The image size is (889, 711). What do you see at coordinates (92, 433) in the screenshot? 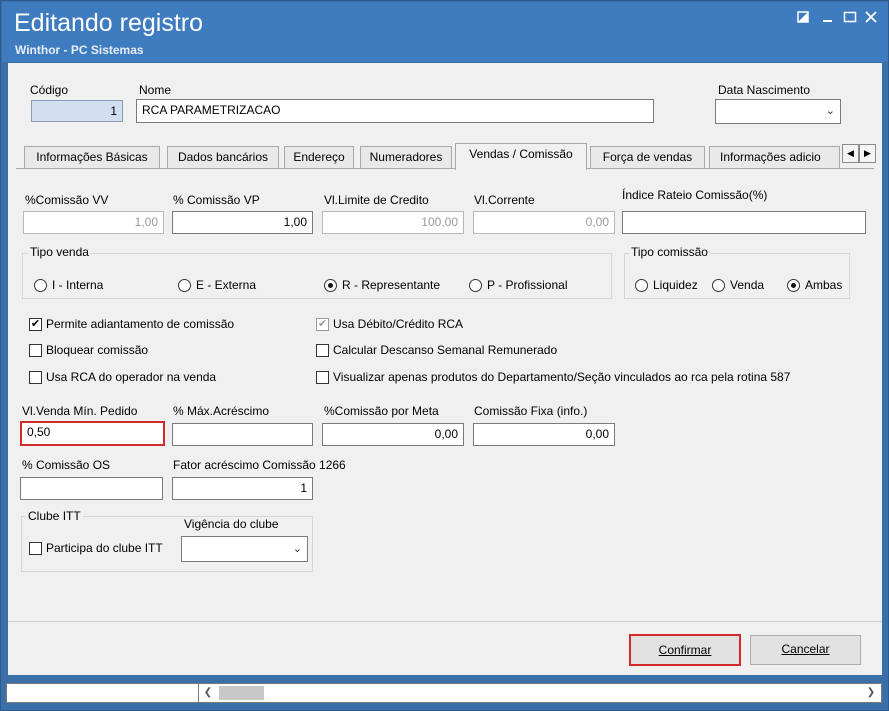
I see `venda-min-field: 0,50` at bounding box center [92, 433].